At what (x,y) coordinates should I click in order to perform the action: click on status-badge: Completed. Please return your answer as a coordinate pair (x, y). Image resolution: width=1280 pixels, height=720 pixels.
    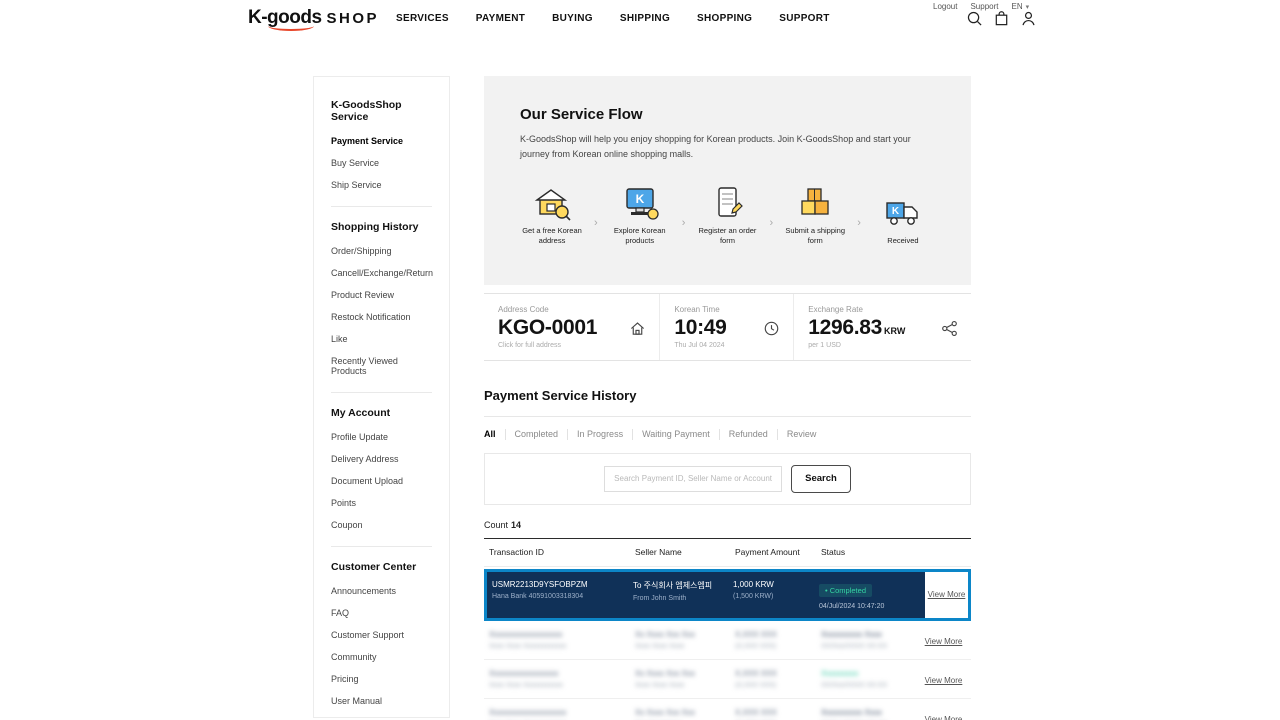
    Looking at the image, I should click on (845, 590).